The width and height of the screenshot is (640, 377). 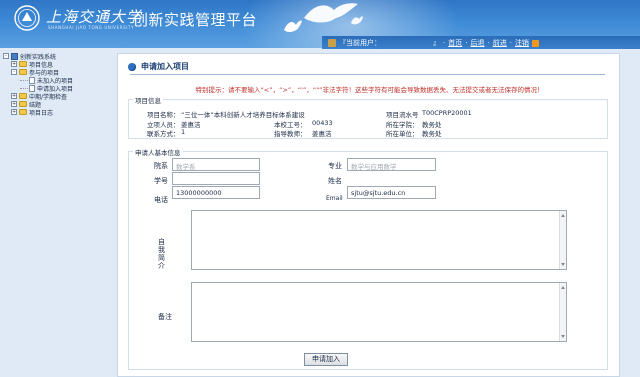 I want to click on contact-value: 1, so click(x=183, y=132).